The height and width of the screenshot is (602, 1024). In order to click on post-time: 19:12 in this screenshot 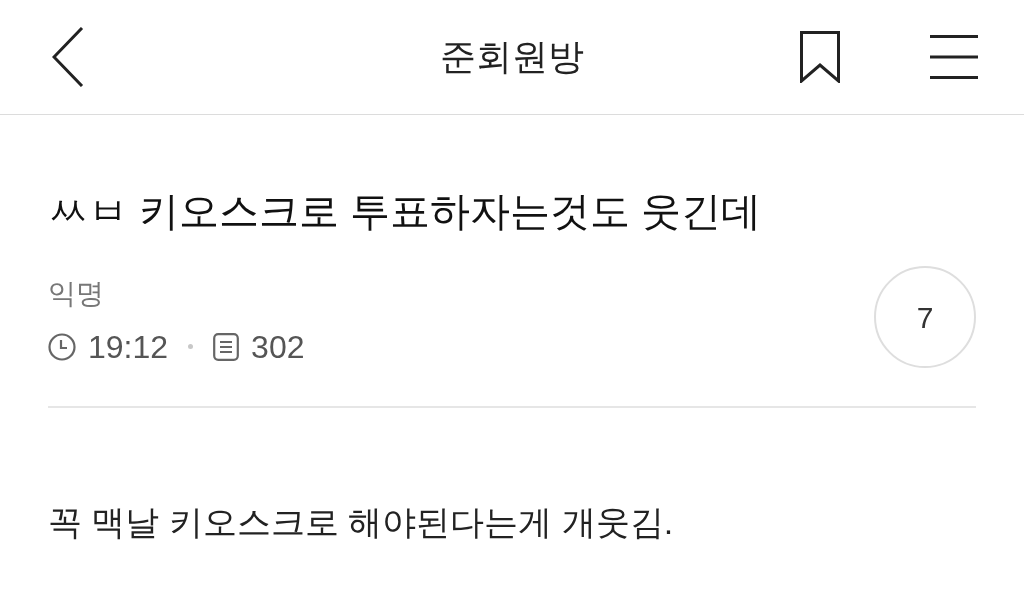, I will do `click(128, 347)`.